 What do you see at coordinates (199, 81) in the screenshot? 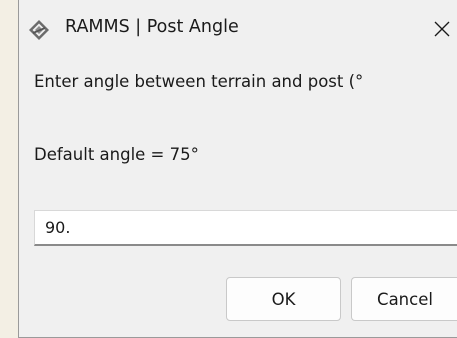
I see `prompt-label: Enter angle between terrain and post (°` at bounding box center [199, 81].